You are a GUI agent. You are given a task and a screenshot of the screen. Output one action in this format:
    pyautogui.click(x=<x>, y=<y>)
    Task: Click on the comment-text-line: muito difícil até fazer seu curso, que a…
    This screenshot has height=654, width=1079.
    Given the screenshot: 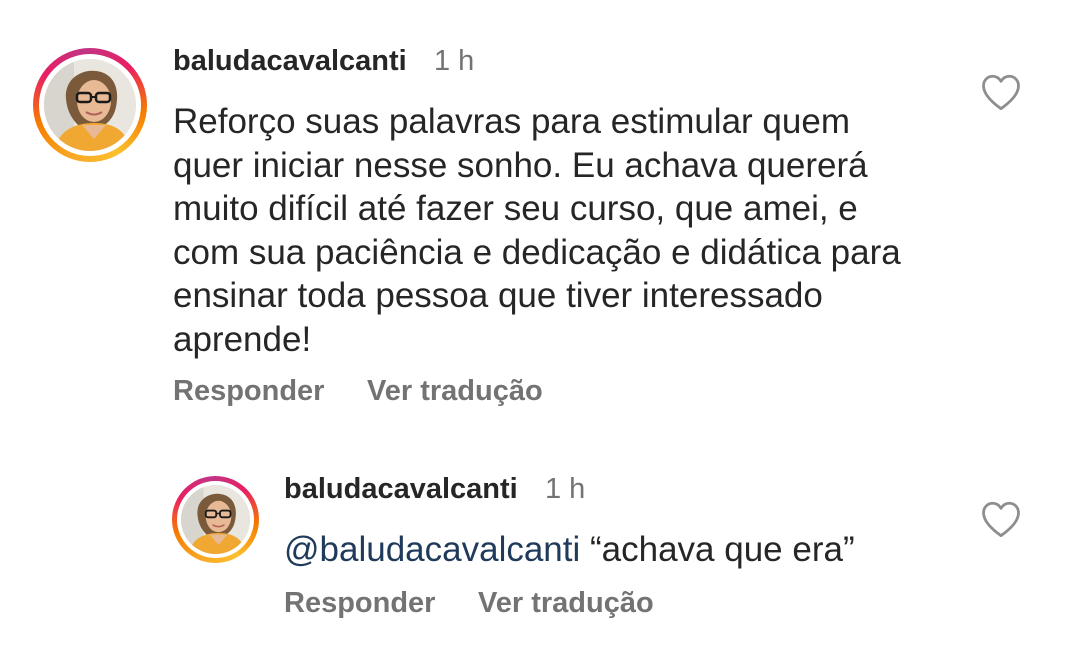 What is the action you would take?
    pyautogui.click(x=515, y=208)
    